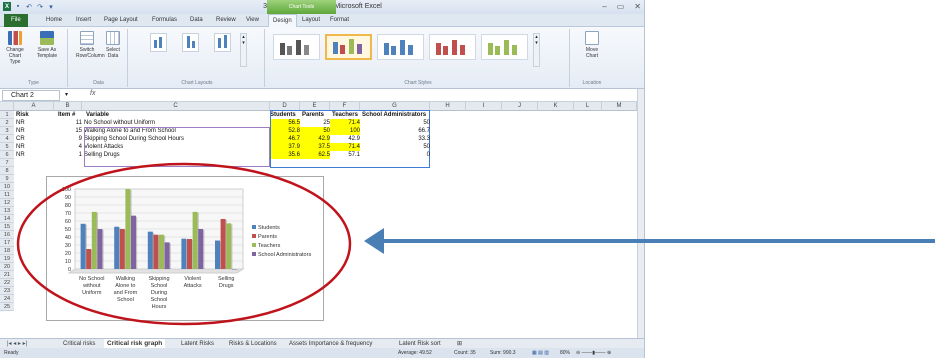 The image size is (942, 358). I want to click on styles-scroll: ▴ ▾, so click(536, 50).